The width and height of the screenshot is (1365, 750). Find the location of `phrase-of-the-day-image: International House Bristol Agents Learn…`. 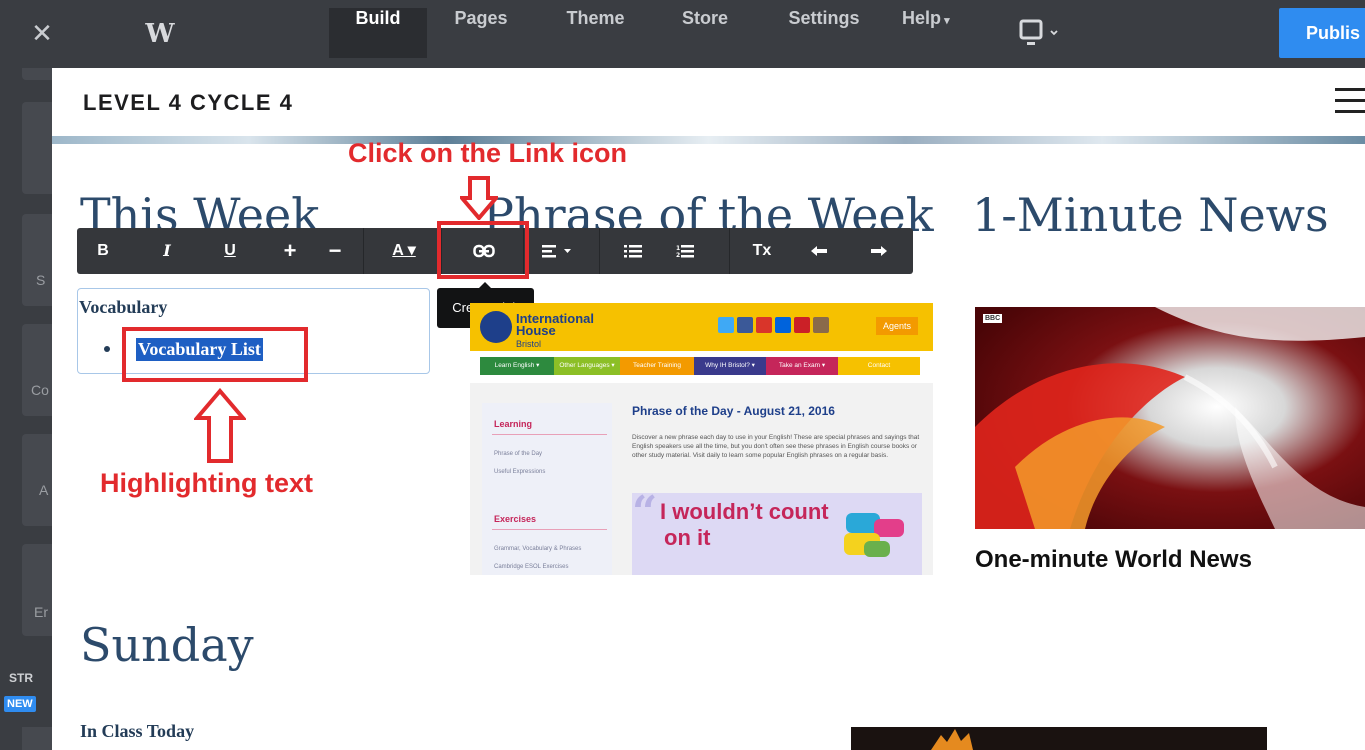

phrase-of-the-day-image: International House Bristol Agents Learn… is located at coordinates (701, 439).